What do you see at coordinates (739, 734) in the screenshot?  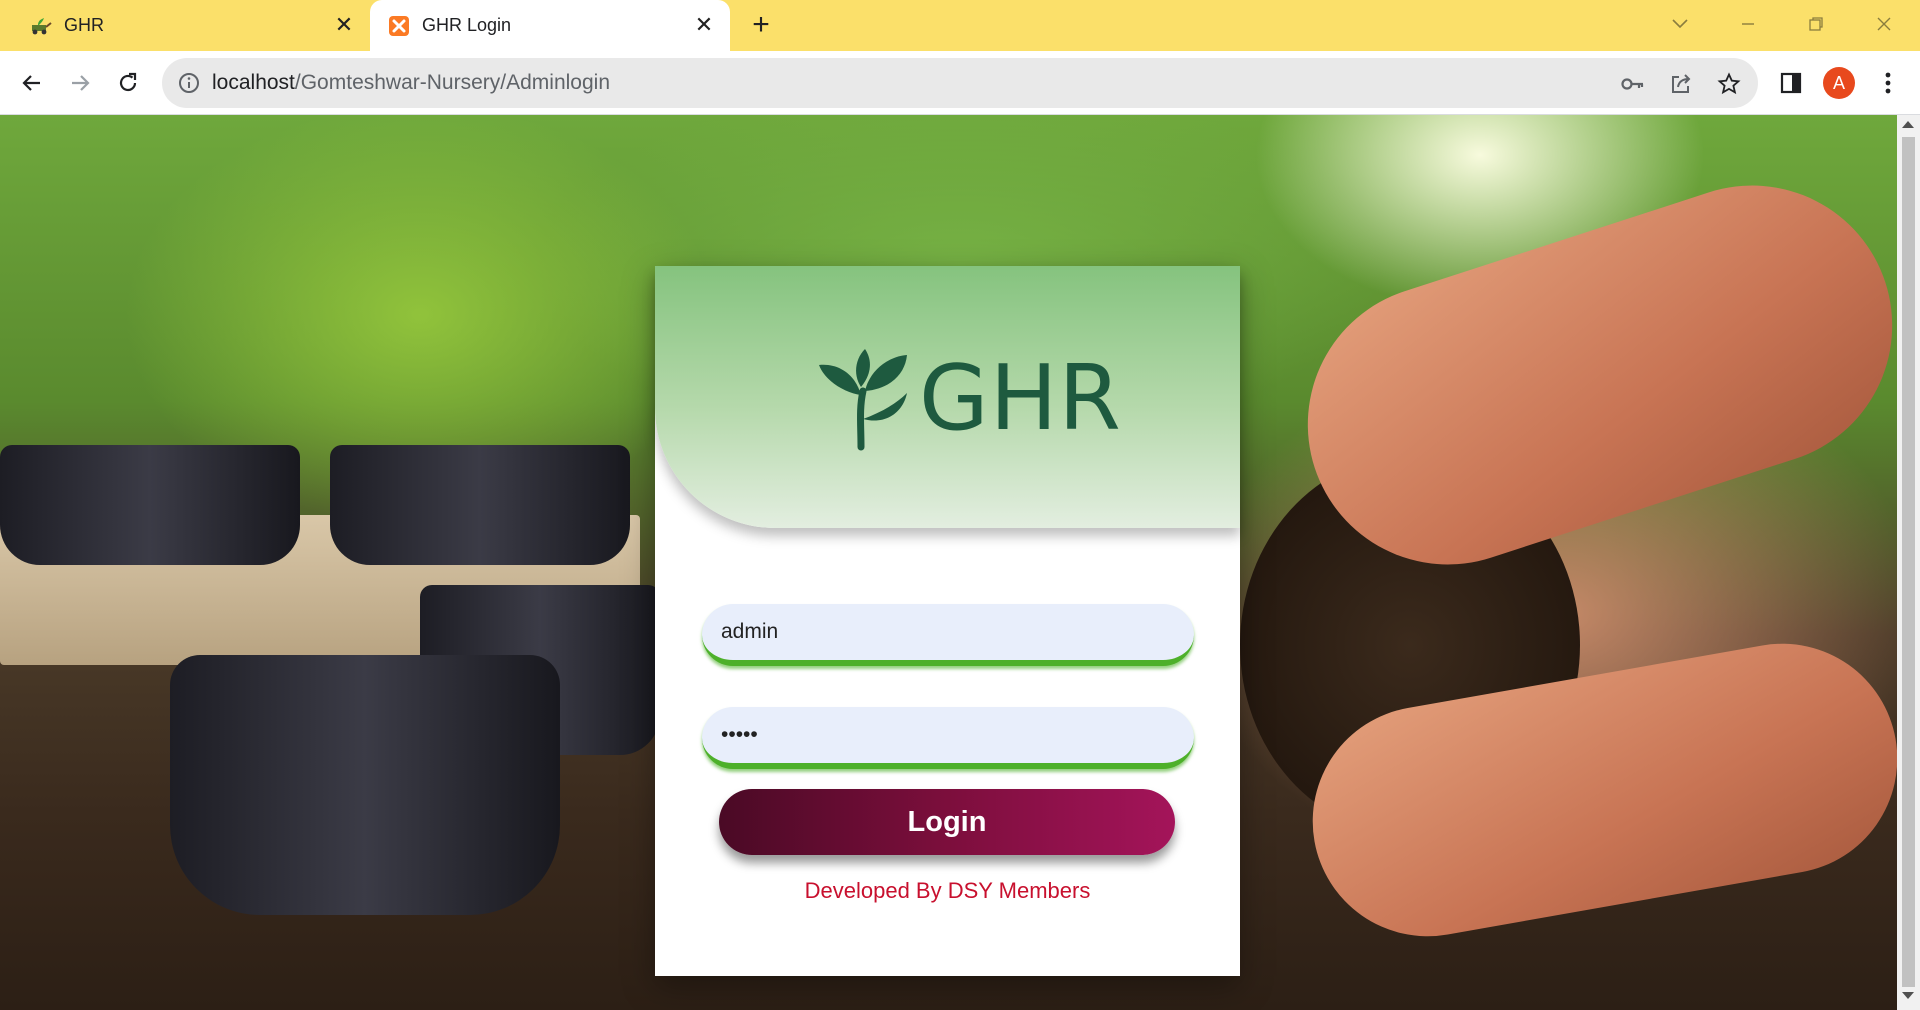 I see `password-value: •••••` at bounding box center [739, 734].